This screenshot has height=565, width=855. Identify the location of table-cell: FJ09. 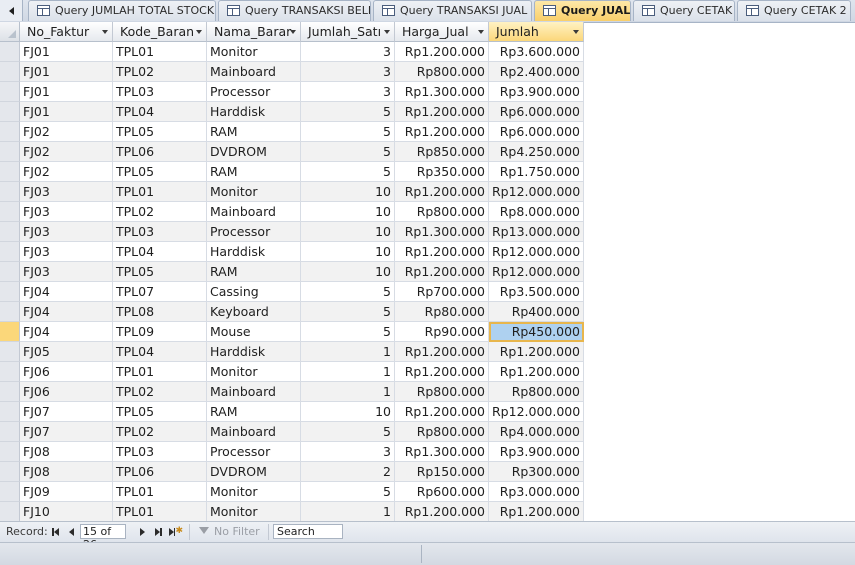
(66, 492).